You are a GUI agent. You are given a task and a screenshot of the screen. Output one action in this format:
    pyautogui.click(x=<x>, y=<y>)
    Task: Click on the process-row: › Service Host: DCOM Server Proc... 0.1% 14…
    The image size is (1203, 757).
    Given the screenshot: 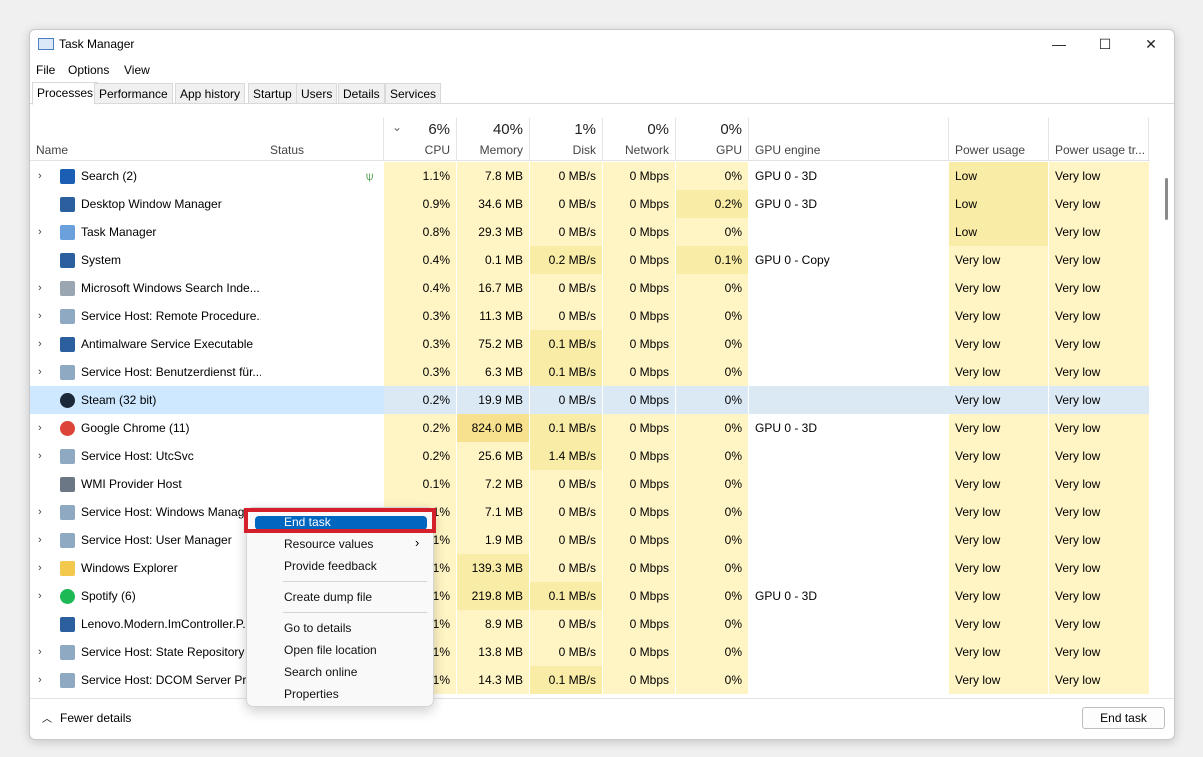 What is the action you would take?
    pyautogui.click(x=590, y=680)
    